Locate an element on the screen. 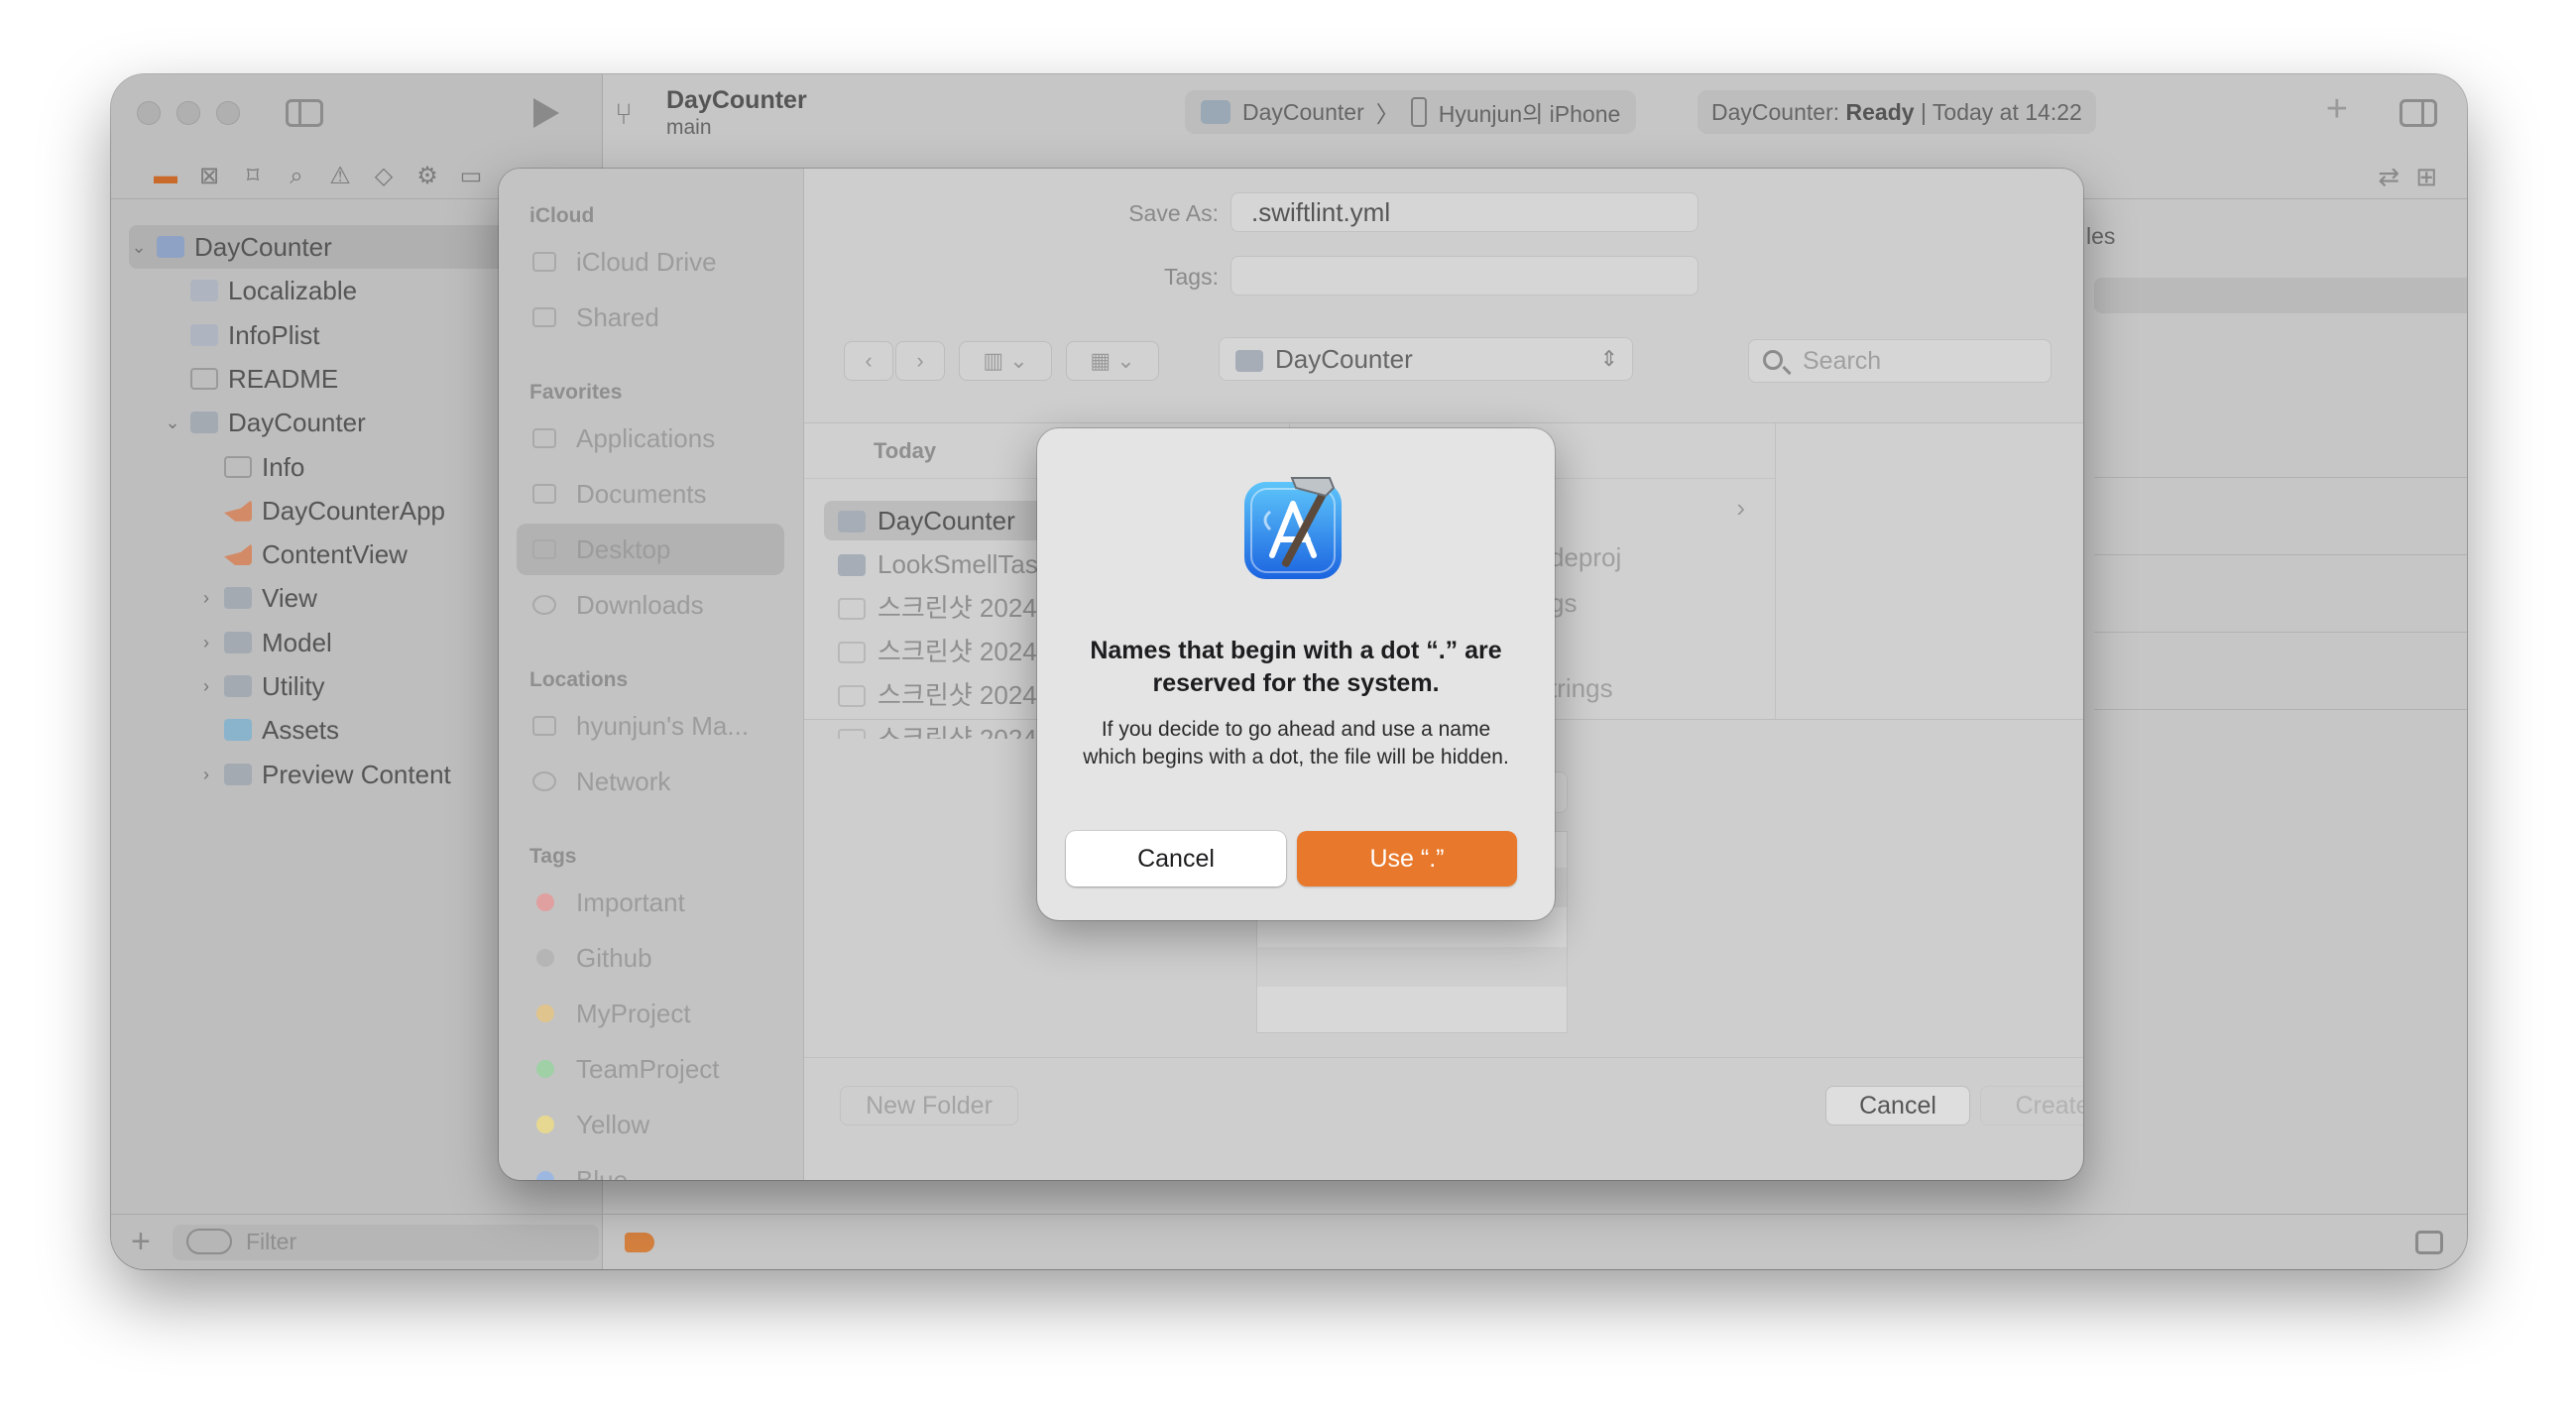 The width and height of the screenshot is (2576, 1416). add-editor-icon: ⊞ is located at coordinates (2426, 177).